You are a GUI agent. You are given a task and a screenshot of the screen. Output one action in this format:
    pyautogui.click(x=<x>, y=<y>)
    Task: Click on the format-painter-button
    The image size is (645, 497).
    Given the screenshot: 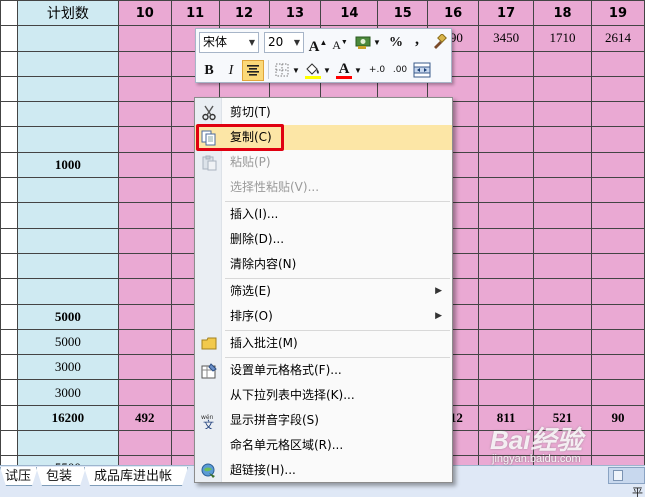 What is the action you would take?
    pyautogui.click(x=439, y=42)
    